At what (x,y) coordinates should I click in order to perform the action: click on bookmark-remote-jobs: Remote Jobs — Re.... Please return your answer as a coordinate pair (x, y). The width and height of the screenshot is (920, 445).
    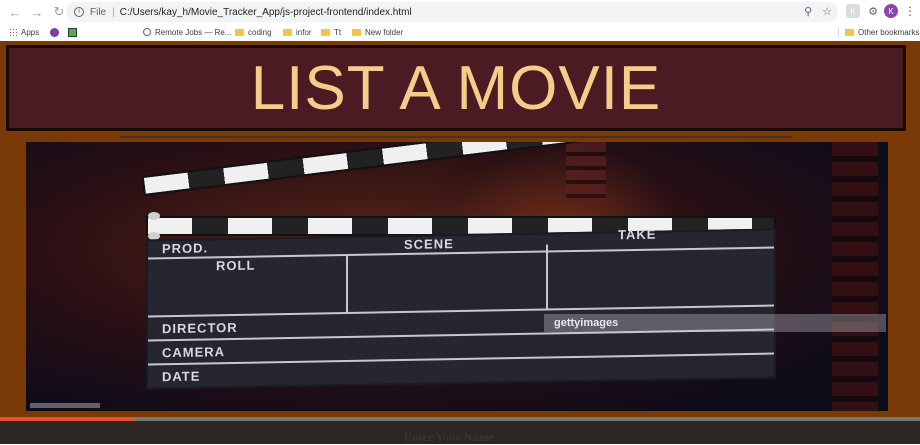
    Looking at the image, I should click on (187, 32).